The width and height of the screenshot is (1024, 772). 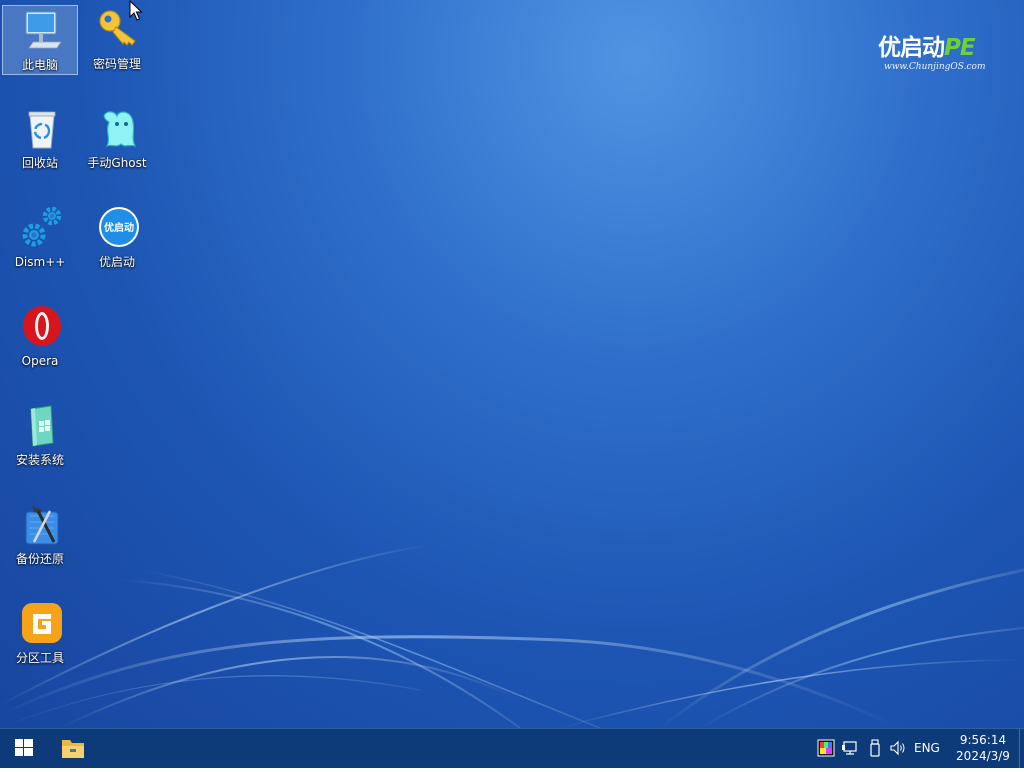 I want to click on desktop-icon-password-manager: 密码管理, so click(x=117, y=40).